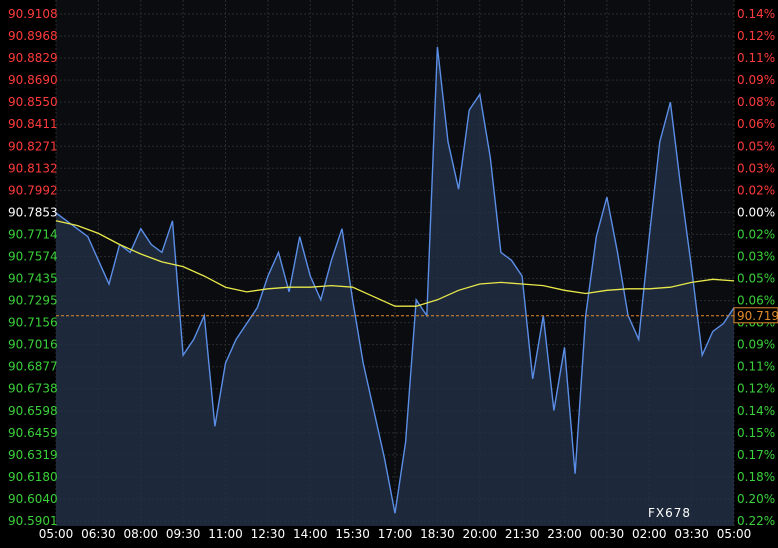 The width and height of the screenshot is (778, 548). Describe the element at coordinates (33, 80) in the screenshot. I see `price-tick-label: 90.8690` at that location.